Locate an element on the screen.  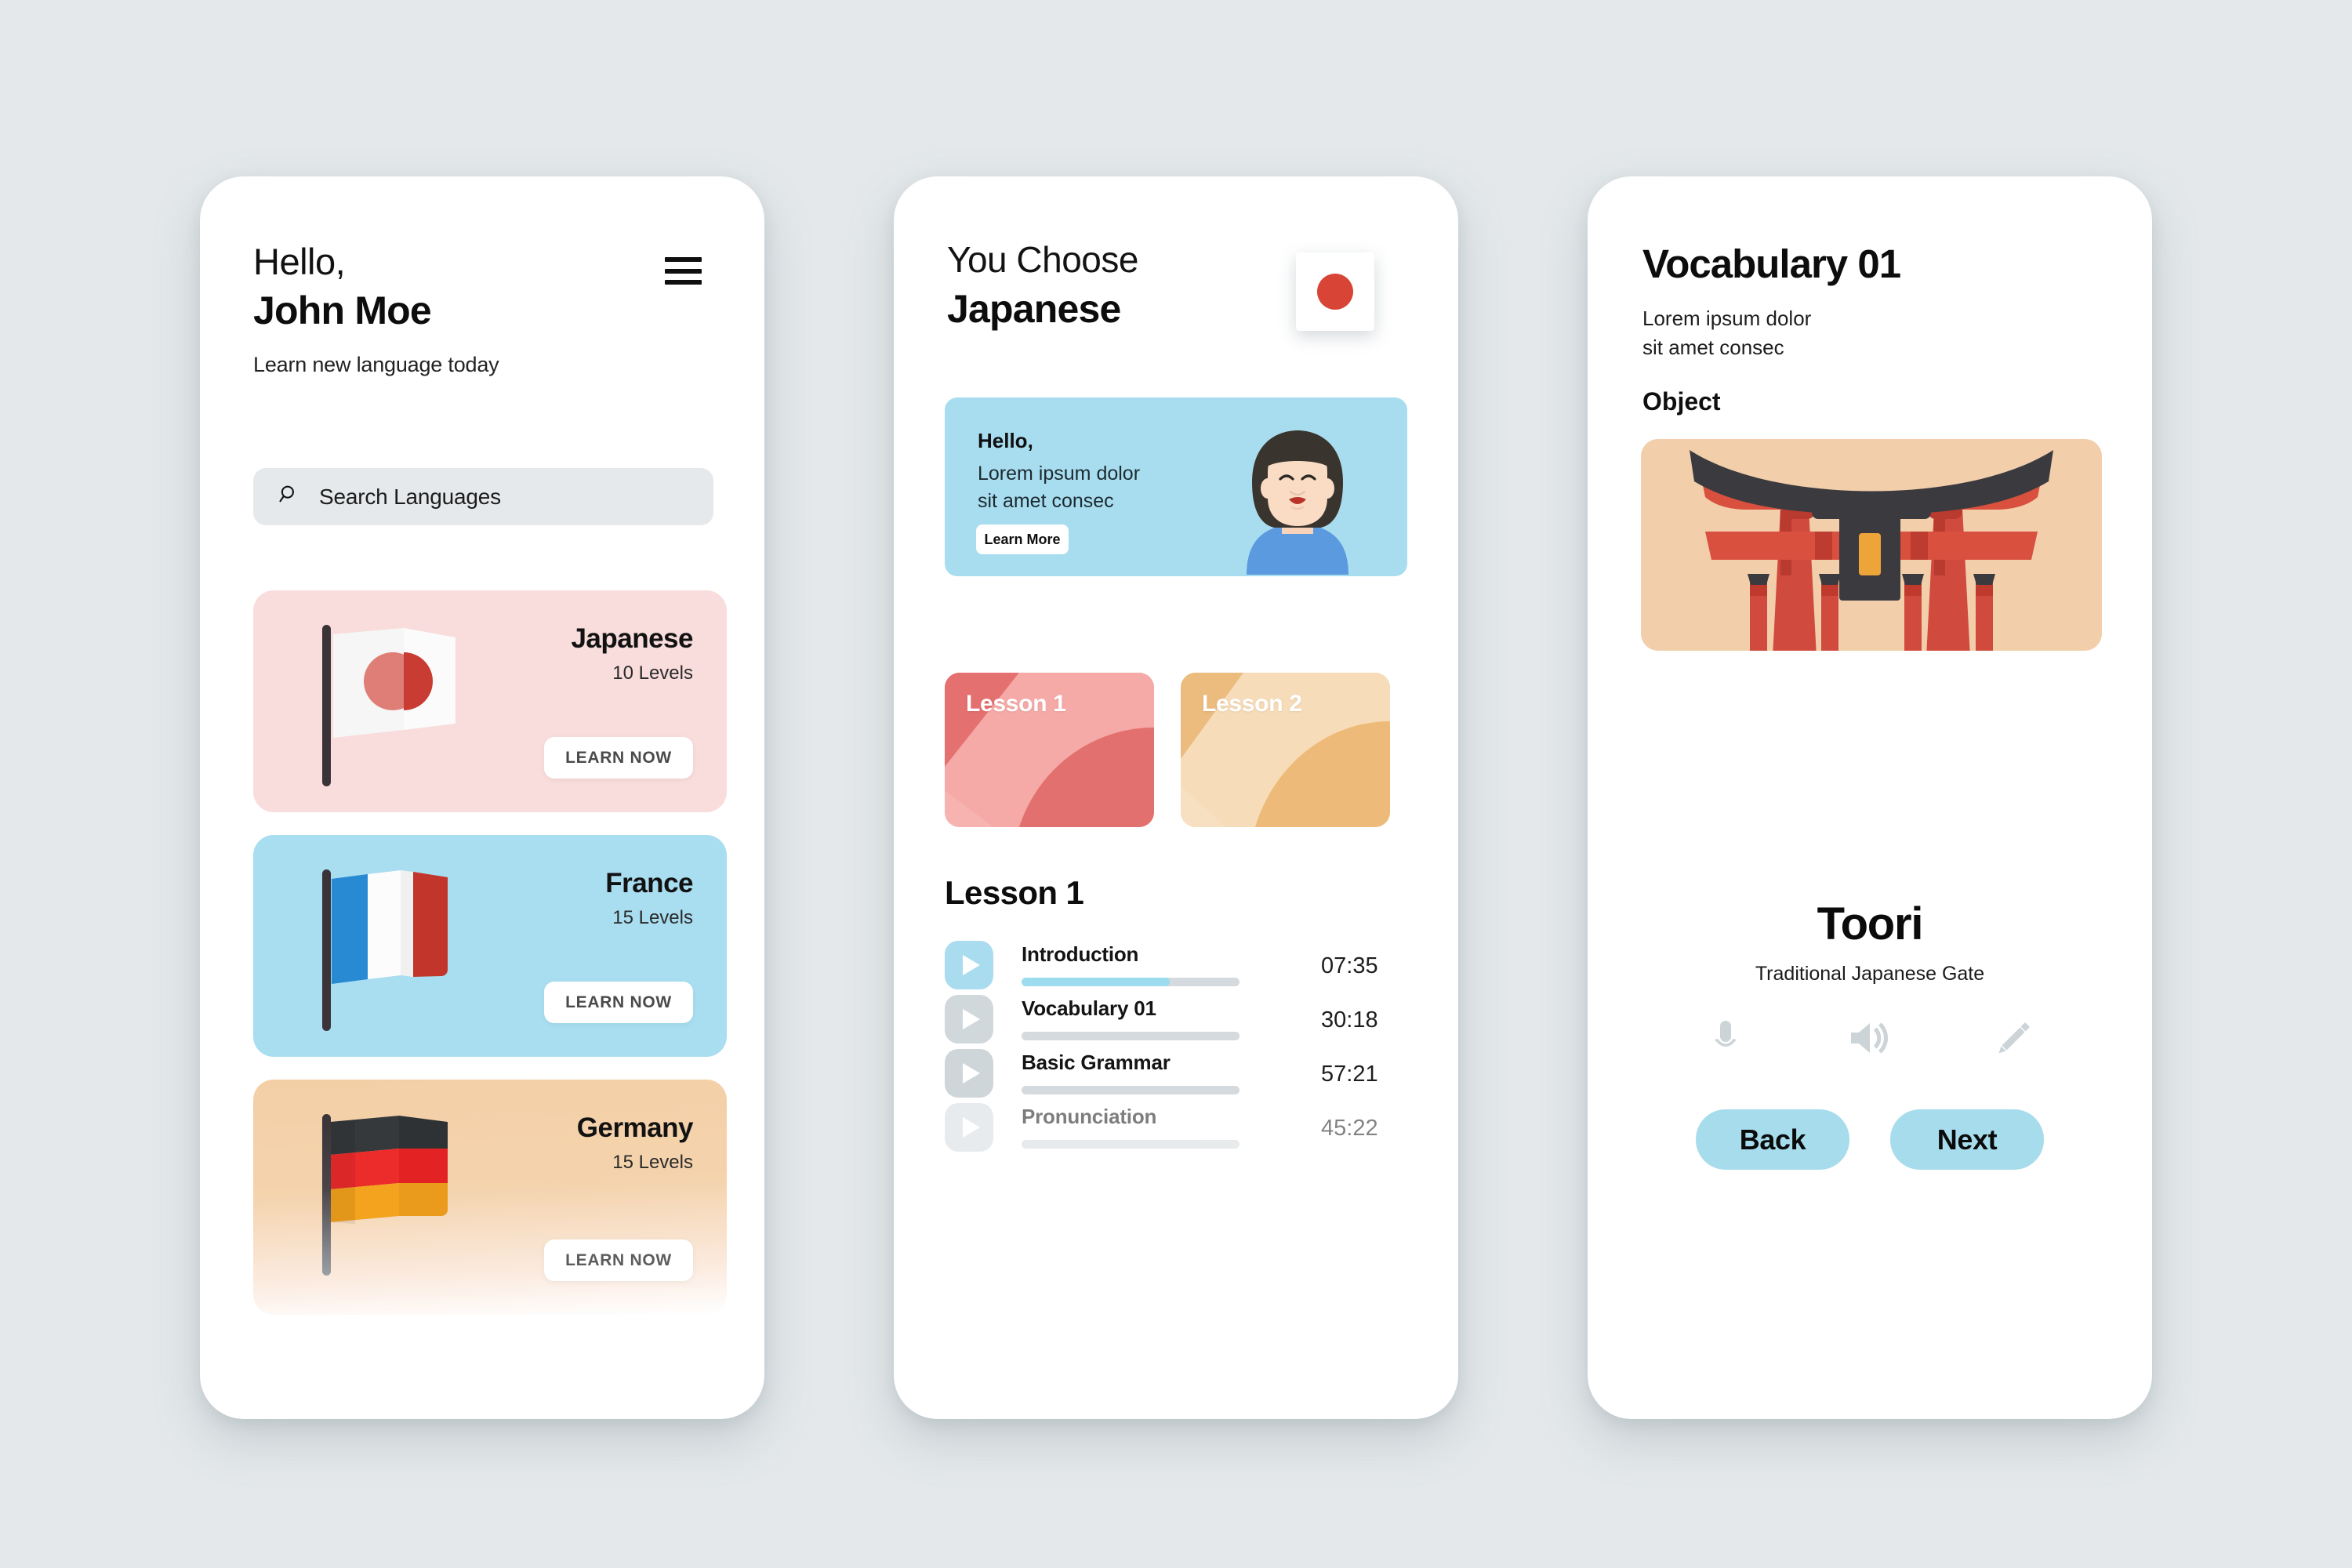
choose-label: You Choose is located at coordinates (1042, 259).